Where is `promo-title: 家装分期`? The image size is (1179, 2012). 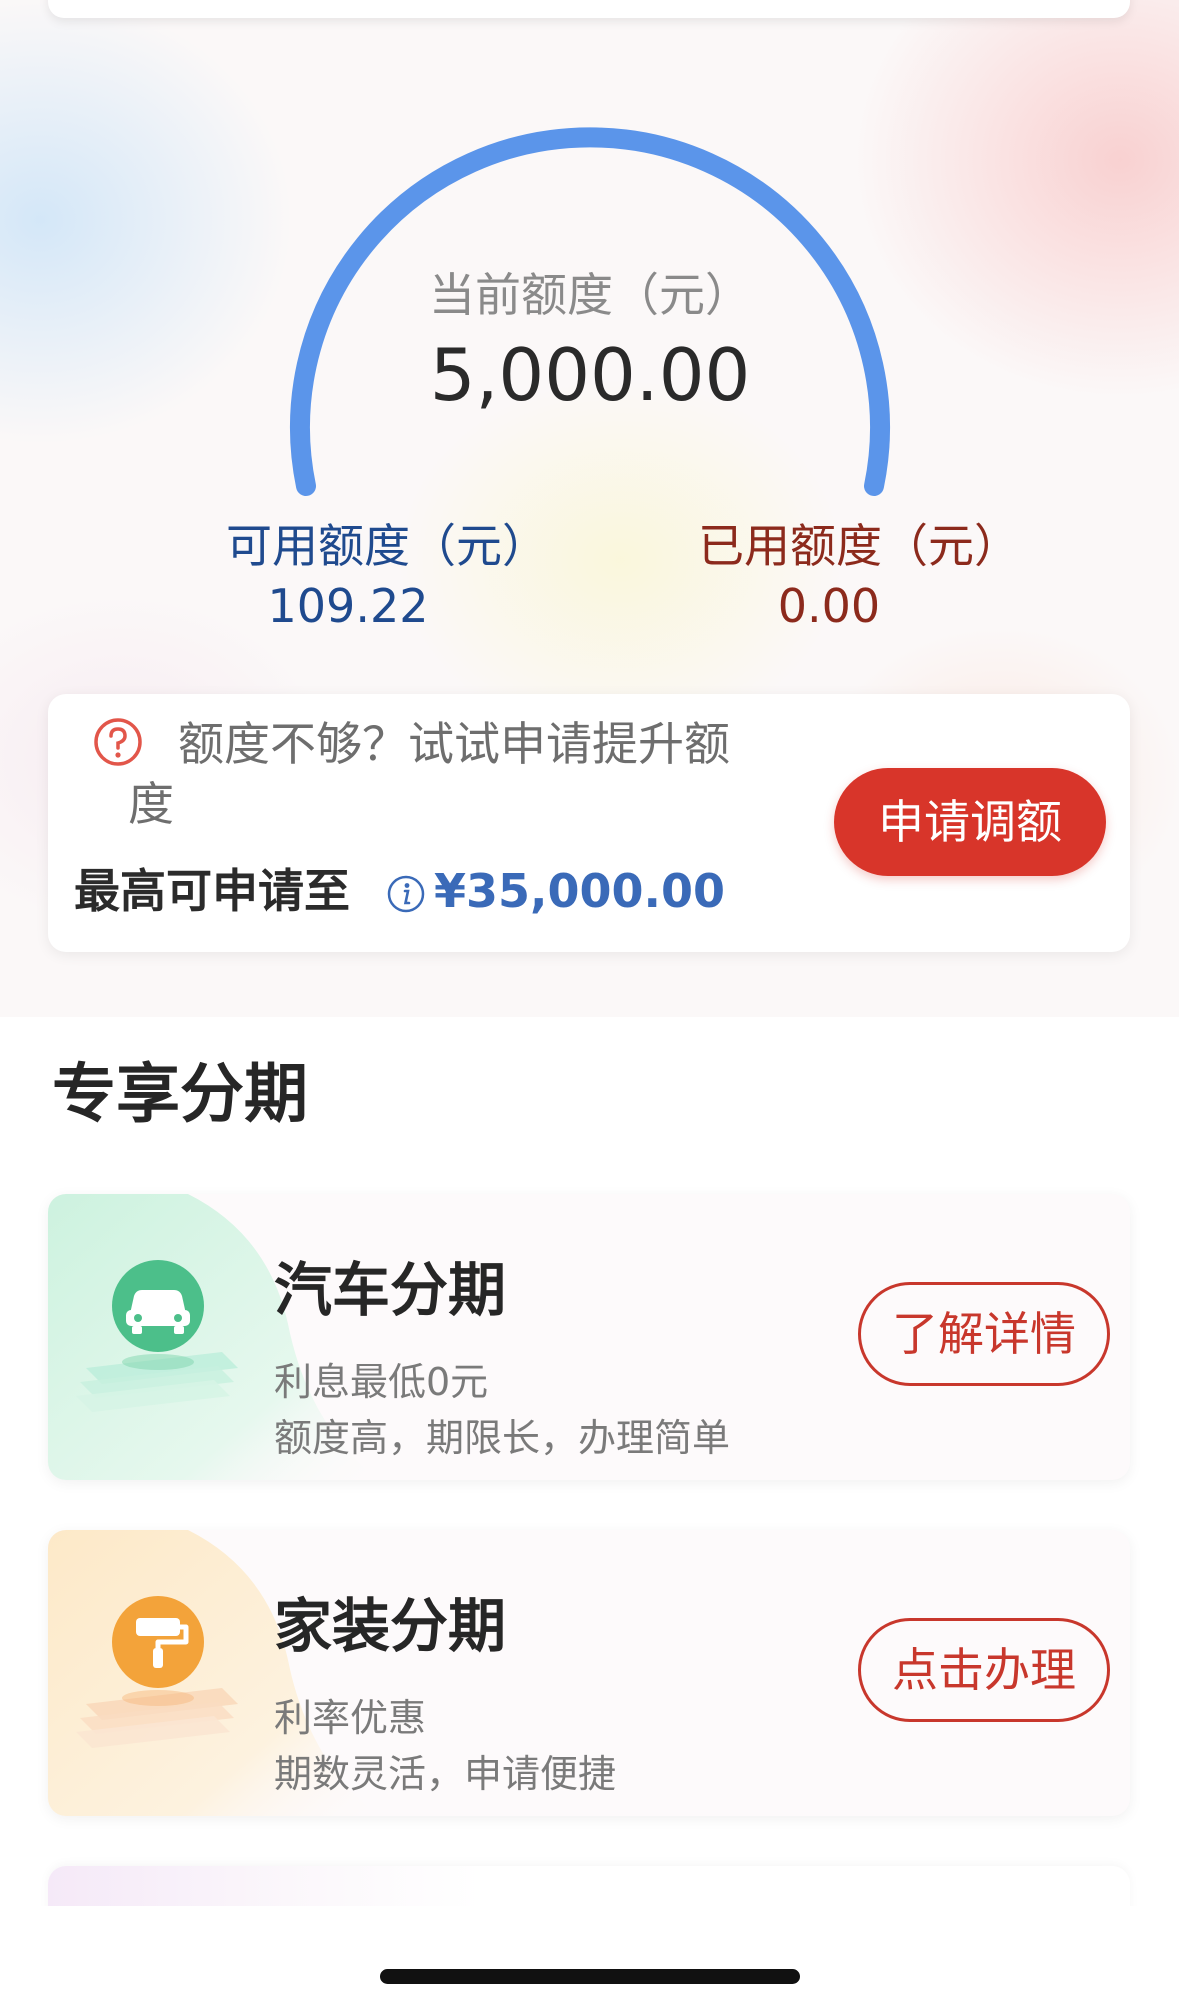
promo-title: 家装分期 is located at coordinates (390, 1626).